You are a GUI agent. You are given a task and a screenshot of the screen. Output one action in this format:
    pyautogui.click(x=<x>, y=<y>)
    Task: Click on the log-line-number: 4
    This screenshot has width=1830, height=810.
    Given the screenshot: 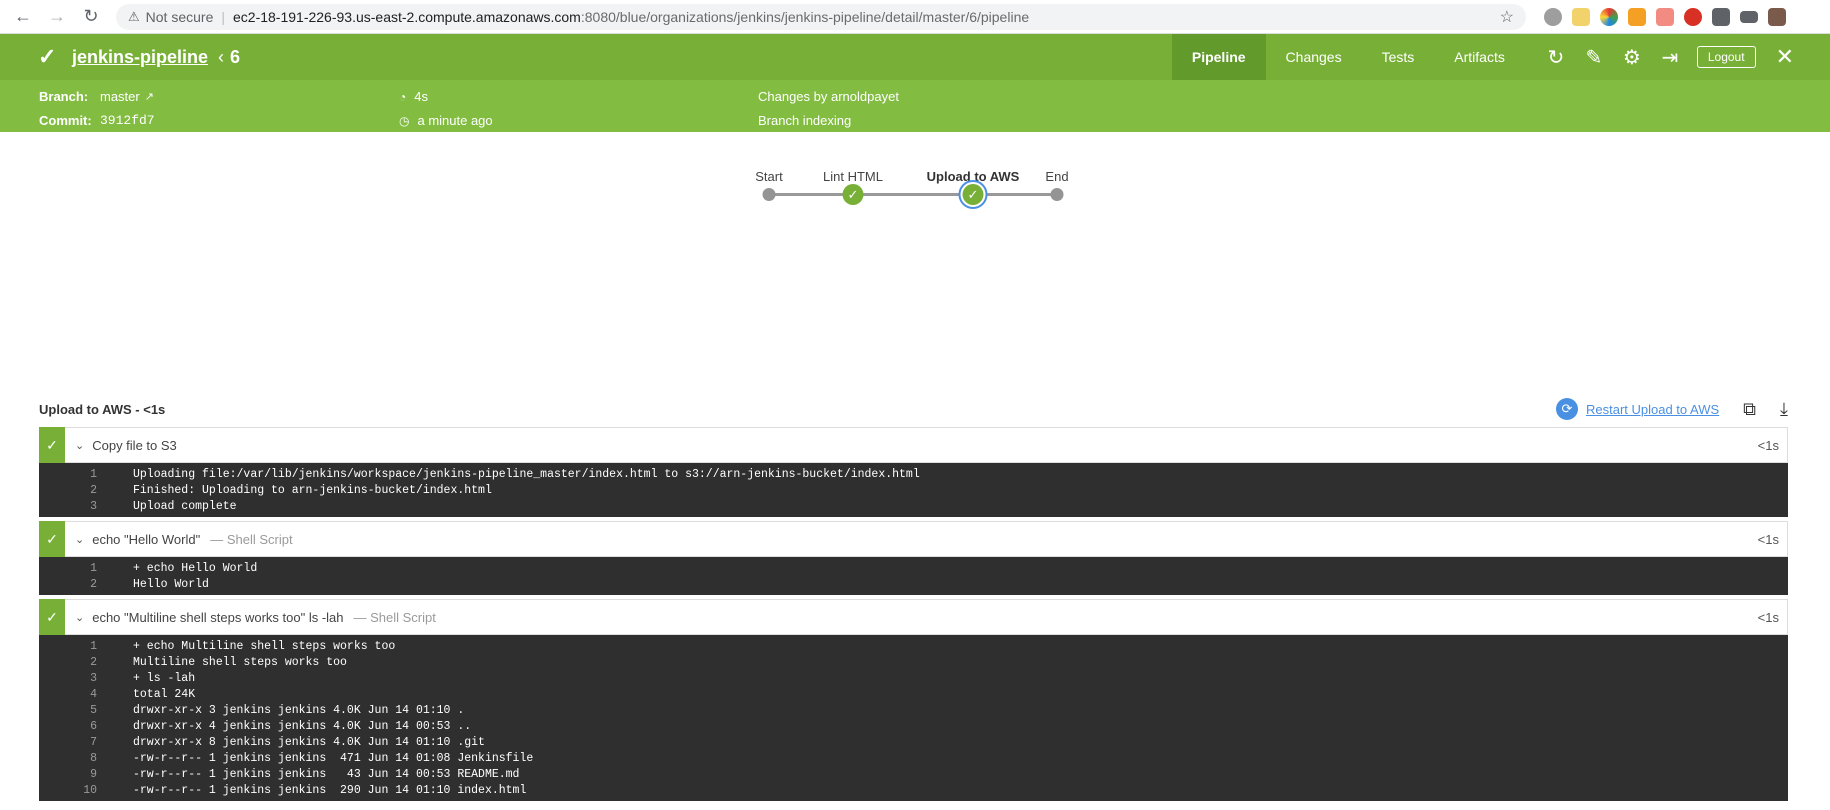 What is the action you would take?
    pyautogui.click(x=86, y=694)
    